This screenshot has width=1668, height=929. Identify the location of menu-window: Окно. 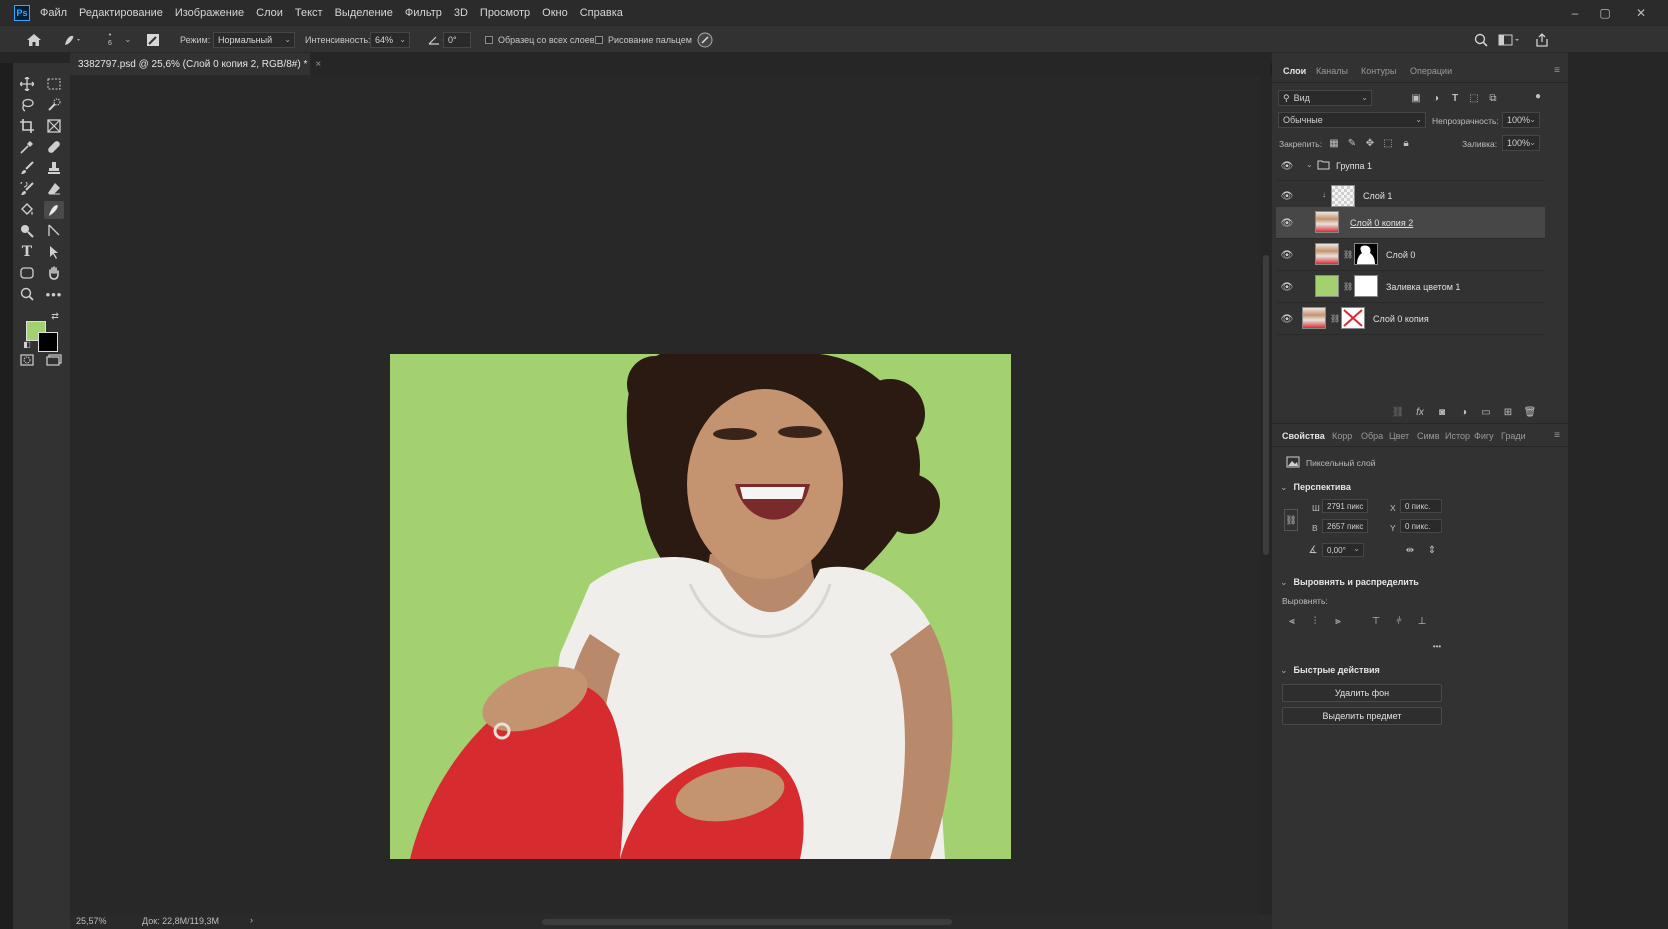
(555, 13).